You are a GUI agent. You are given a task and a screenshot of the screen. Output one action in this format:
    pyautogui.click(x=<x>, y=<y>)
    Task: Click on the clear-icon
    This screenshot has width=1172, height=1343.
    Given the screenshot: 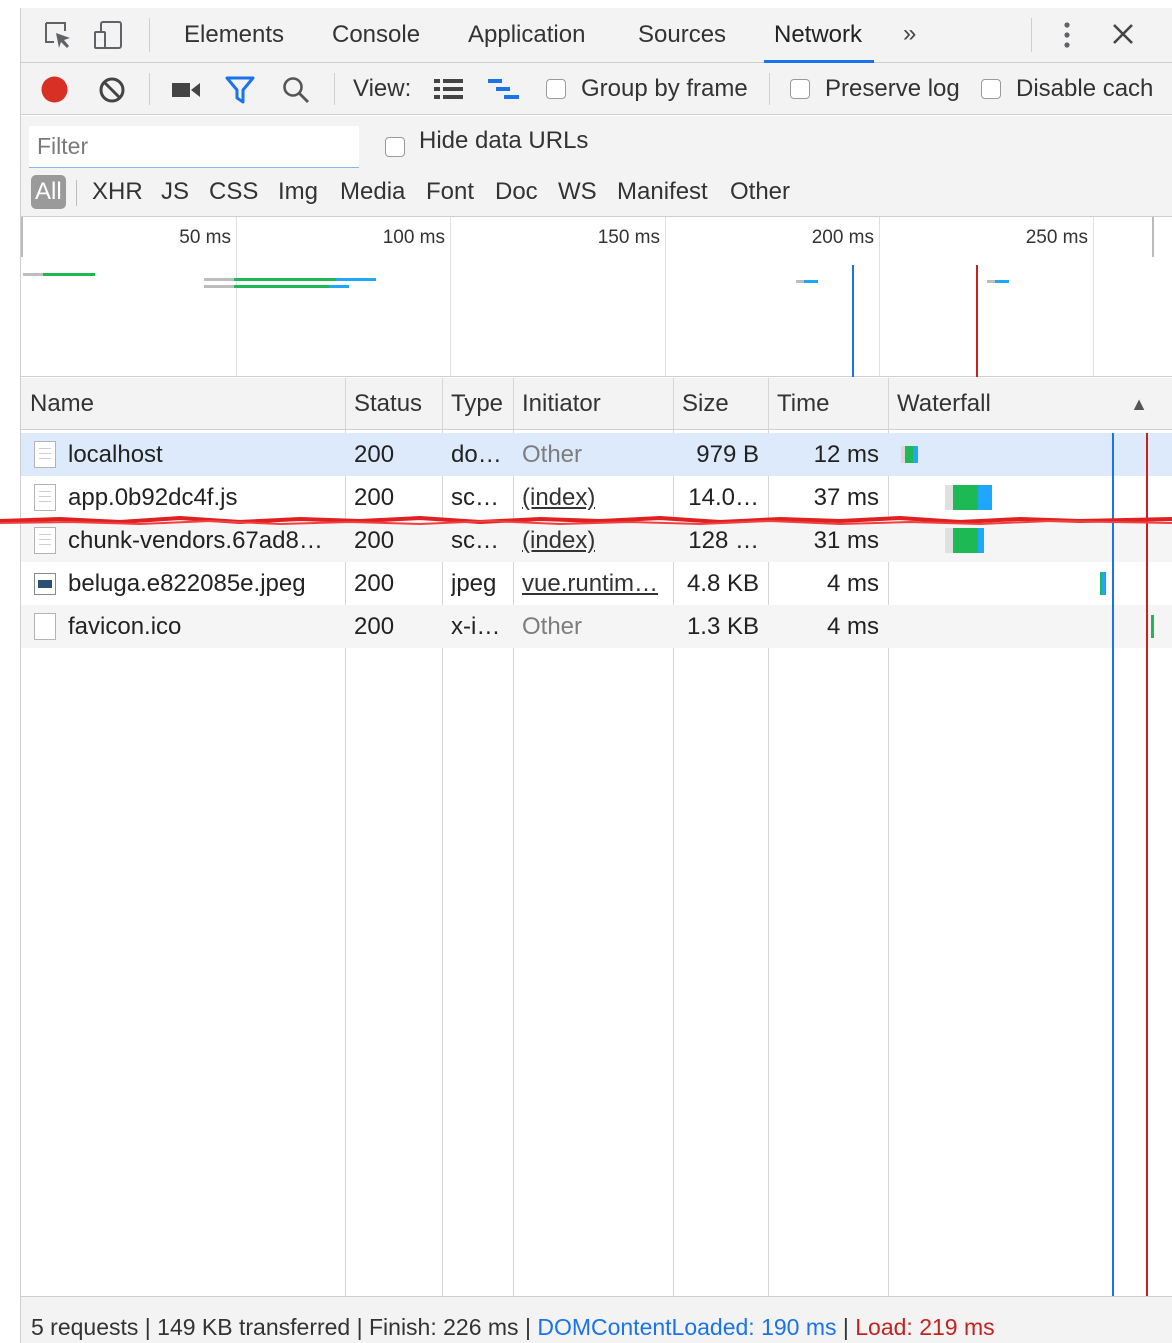 What is the action you would take?
    pyautogui.click(x=112, y=92)
    